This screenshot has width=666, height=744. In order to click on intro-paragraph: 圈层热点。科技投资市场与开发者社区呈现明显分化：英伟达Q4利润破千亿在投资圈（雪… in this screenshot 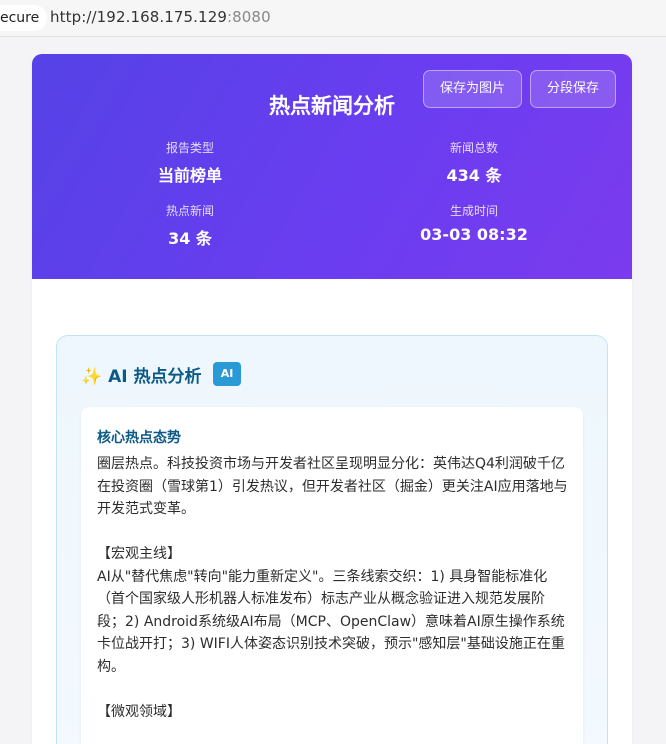, I will do `click(332, 486)`.